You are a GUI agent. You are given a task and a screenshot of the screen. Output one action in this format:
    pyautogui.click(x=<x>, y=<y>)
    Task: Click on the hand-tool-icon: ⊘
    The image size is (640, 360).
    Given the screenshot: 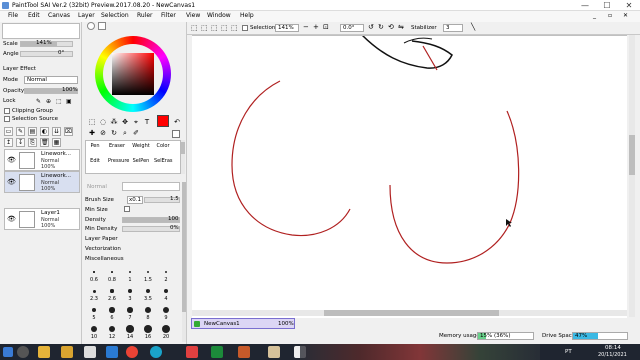 What is the action you would take?
    pyautogui.click(x=103, y=133)
    